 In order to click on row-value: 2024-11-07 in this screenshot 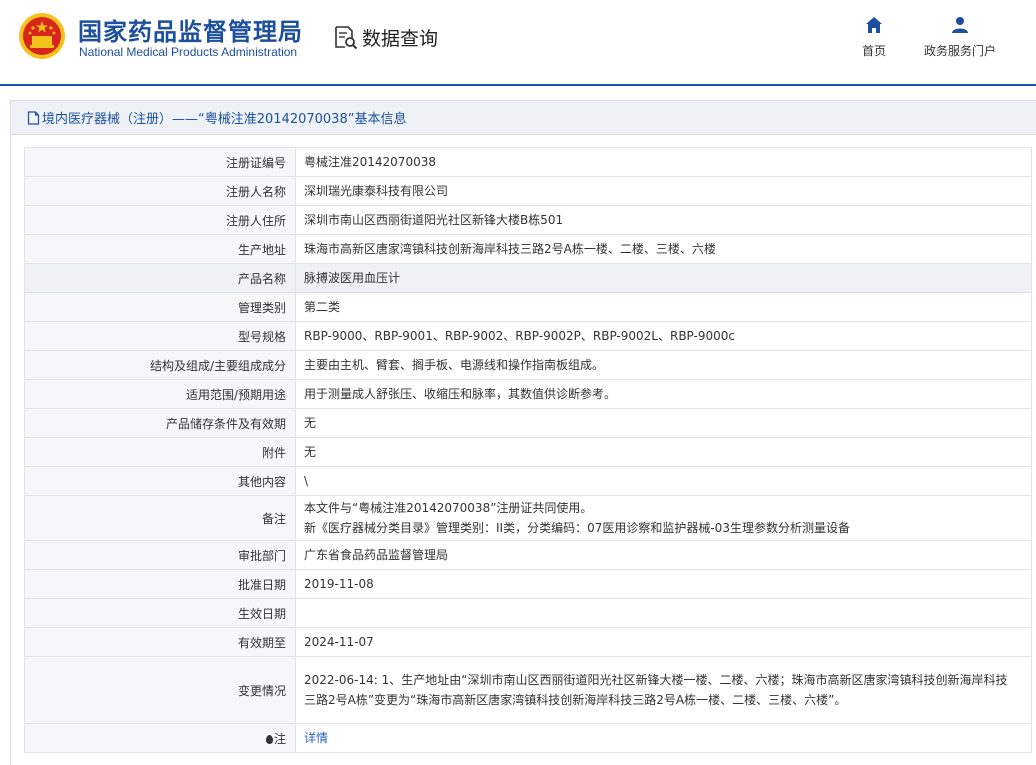, I will do `click(663, 642)`.